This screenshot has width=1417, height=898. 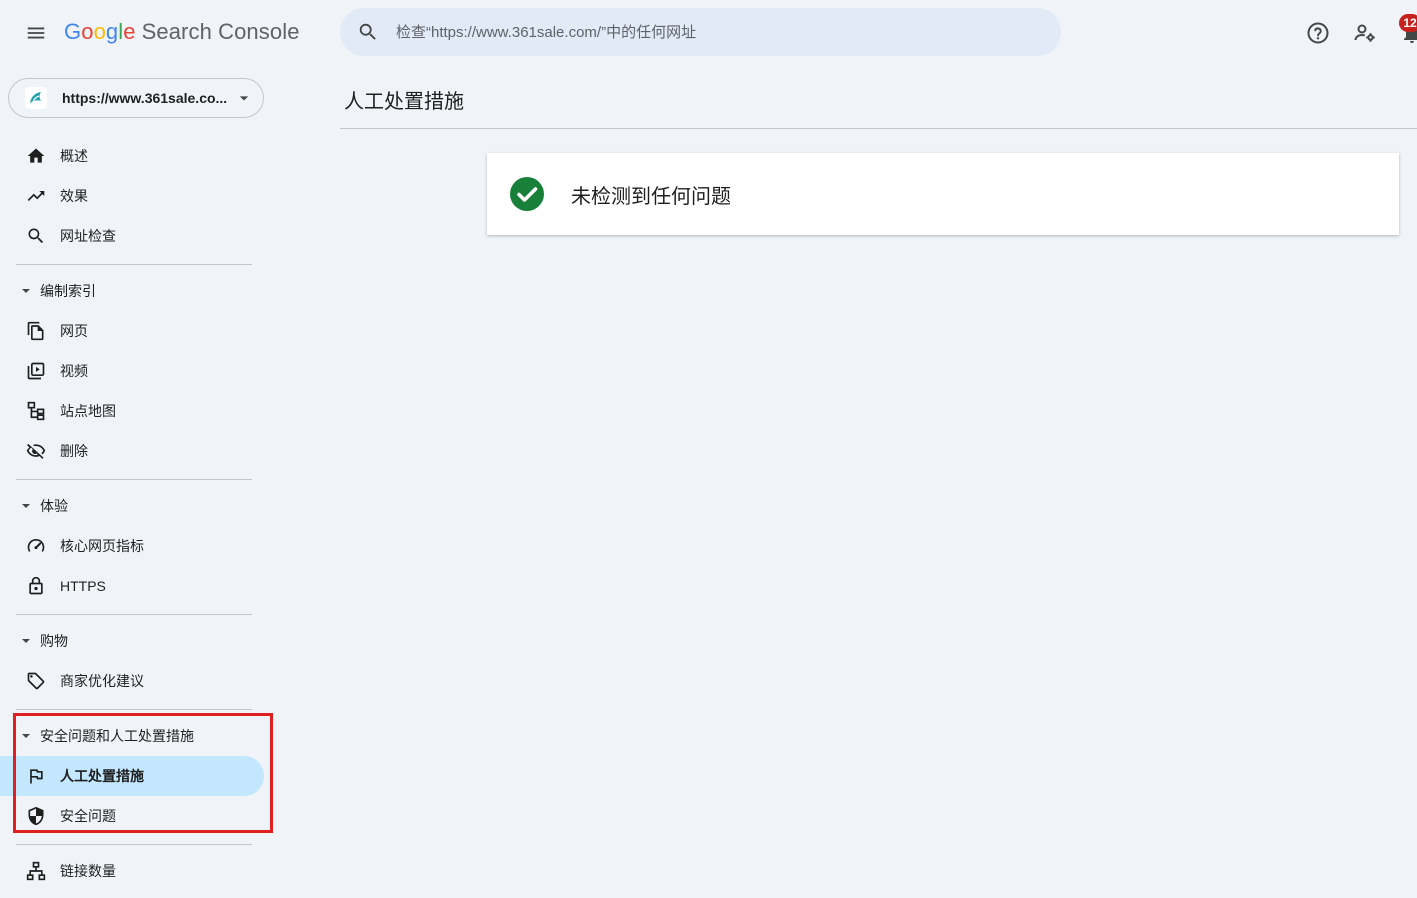 I want to click on title-divider, so click(x=878, y=128).